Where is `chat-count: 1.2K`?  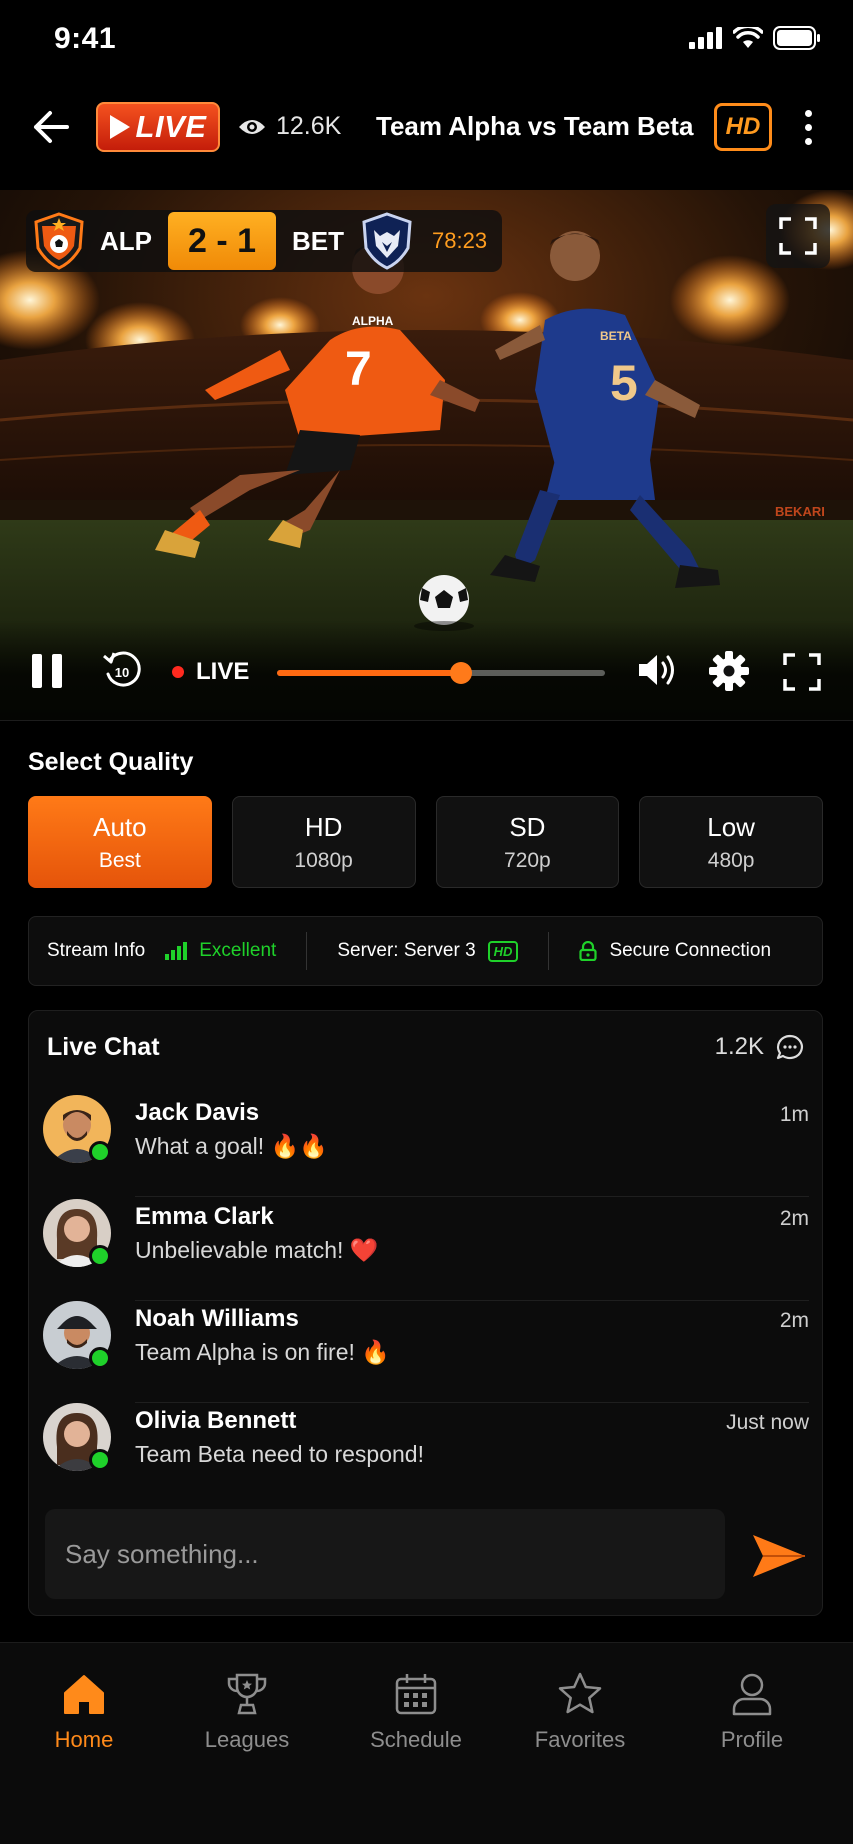 chat-count: 1.2K is located at coordinates (759, 1047).